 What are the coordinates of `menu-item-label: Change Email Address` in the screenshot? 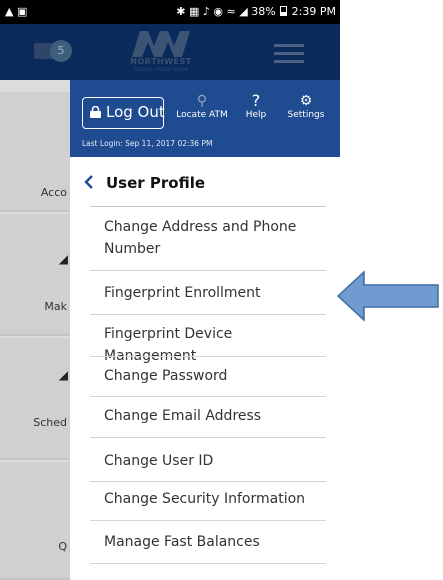 It's located at (183, 416).